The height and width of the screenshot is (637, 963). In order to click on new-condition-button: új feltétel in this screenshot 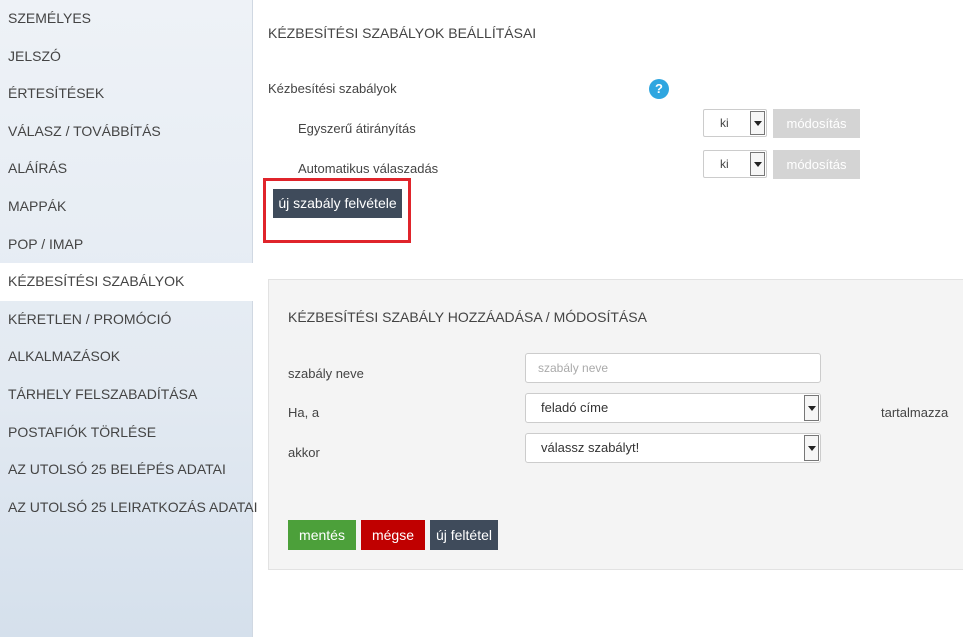, I will do `click(464, 535)`.